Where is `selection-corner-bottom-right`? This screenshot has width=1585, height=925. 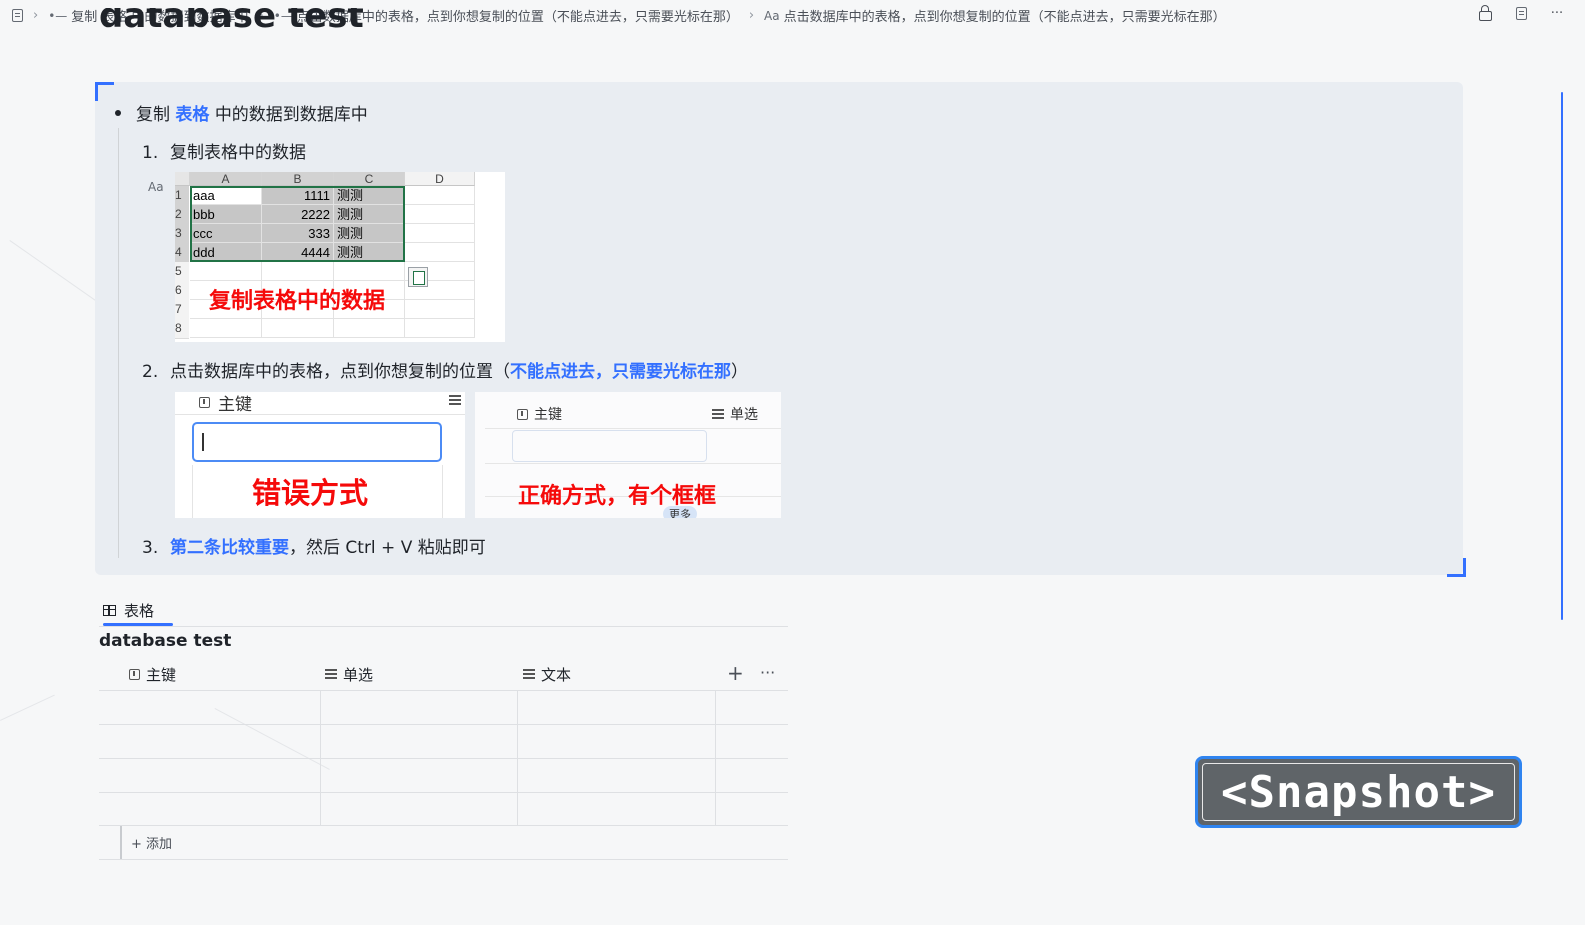 selection-corner-bottom-right is located at coordinates (1456, 567).